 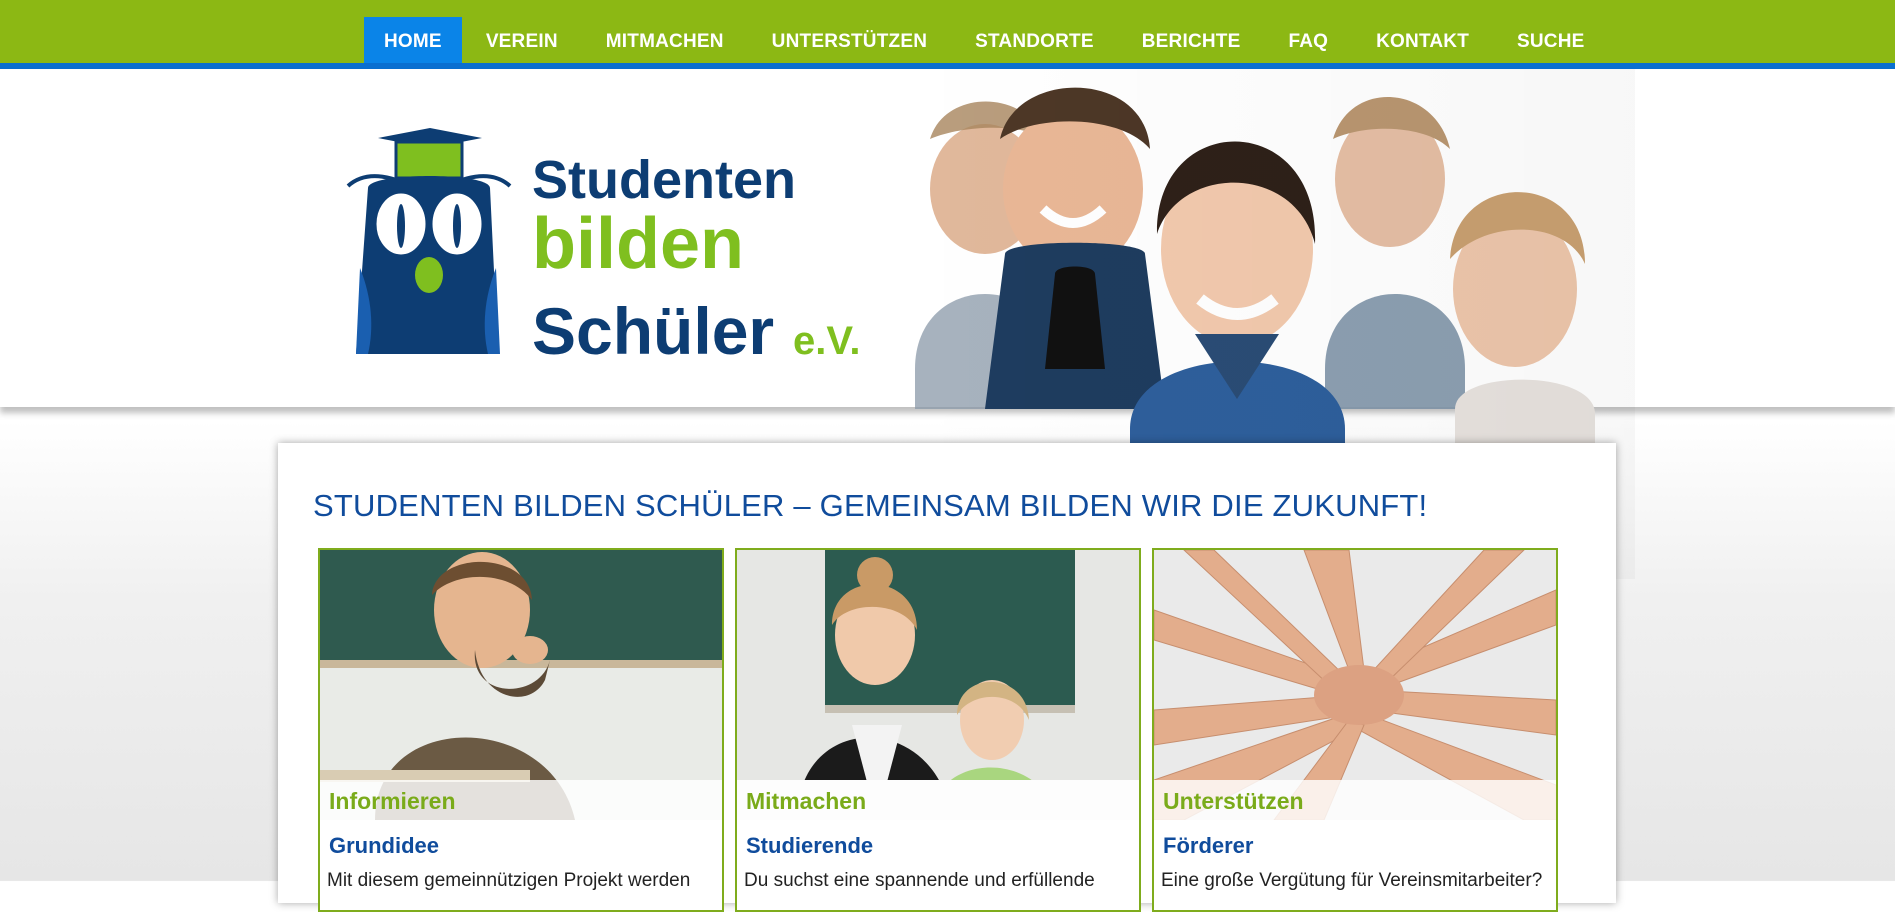 I want to click on card-category: Unterstützen, so click(x=1233, y=801).